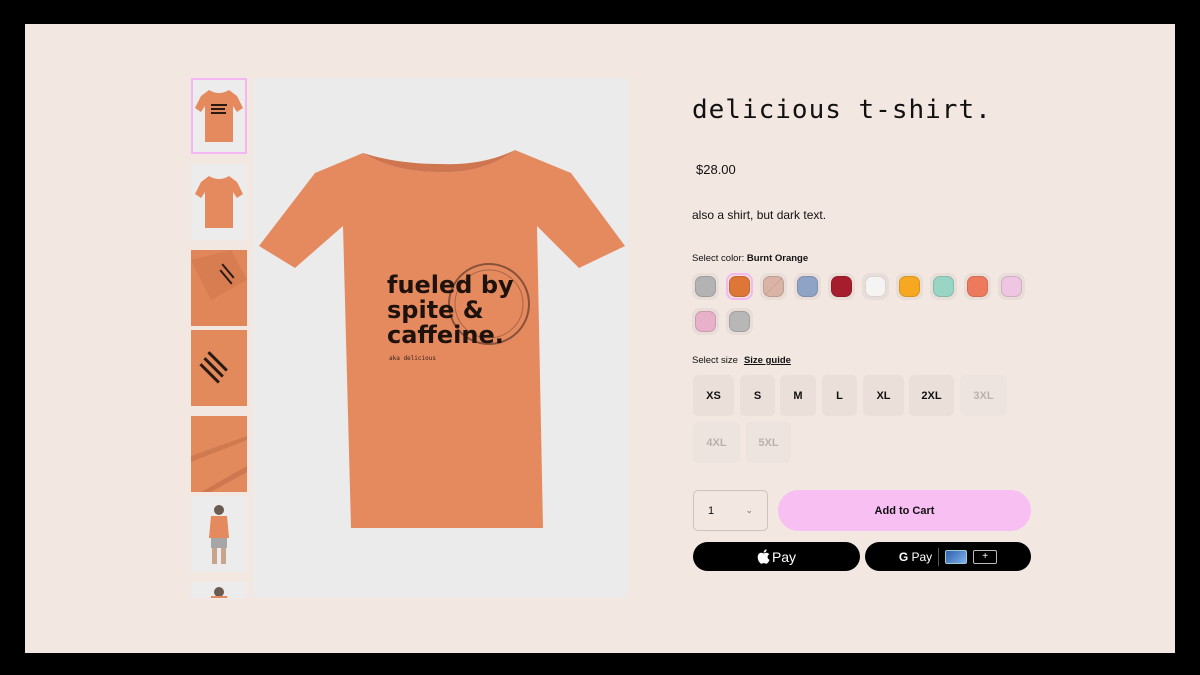  Describe the element at coordinates (883, 395) in the screenshot. I see `size-option-xl: XL` at that location.